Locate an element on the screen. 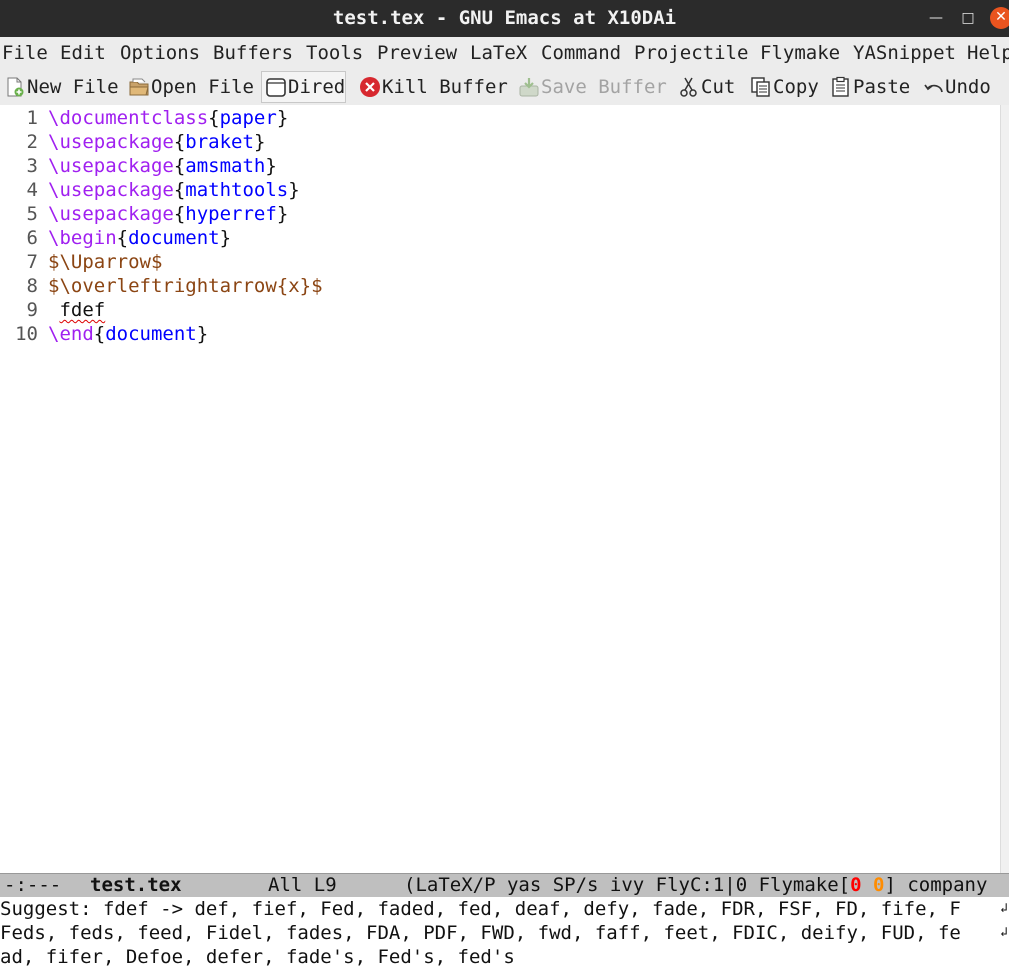 The image size is (1009, 973). paste-label: Paste is located at coordinates (882, 87).